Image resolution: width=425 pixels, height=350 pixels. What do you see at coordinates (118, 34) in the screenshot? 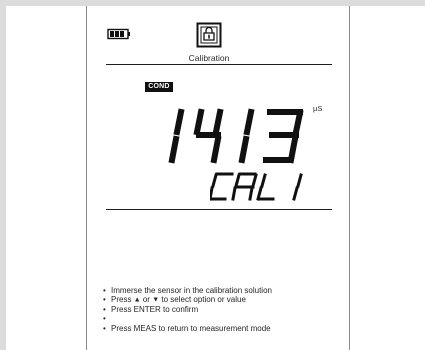
I see `battery-icon` at bounding box center [118, 34].